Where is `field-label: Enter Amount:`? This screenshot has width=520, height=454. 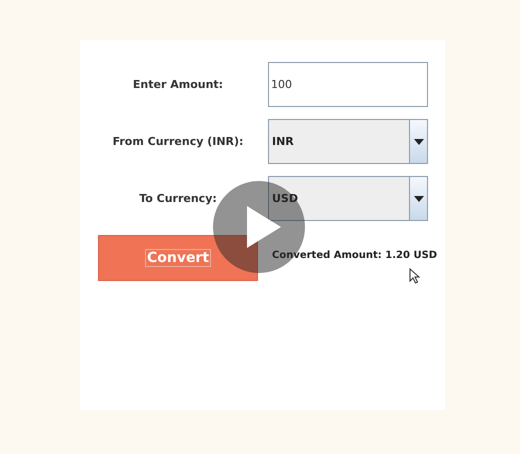 field-label: Enter Amount: is located at coordinates (178, 84).